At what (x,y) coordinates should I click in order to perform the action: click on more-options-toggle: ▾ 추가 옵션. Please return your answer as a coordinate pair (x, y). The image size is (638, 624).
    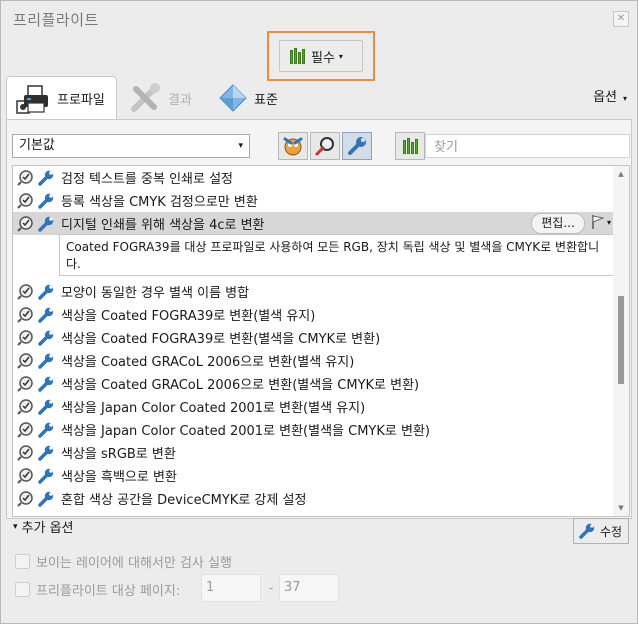
    Looking at the image, I should click on (43, 526).